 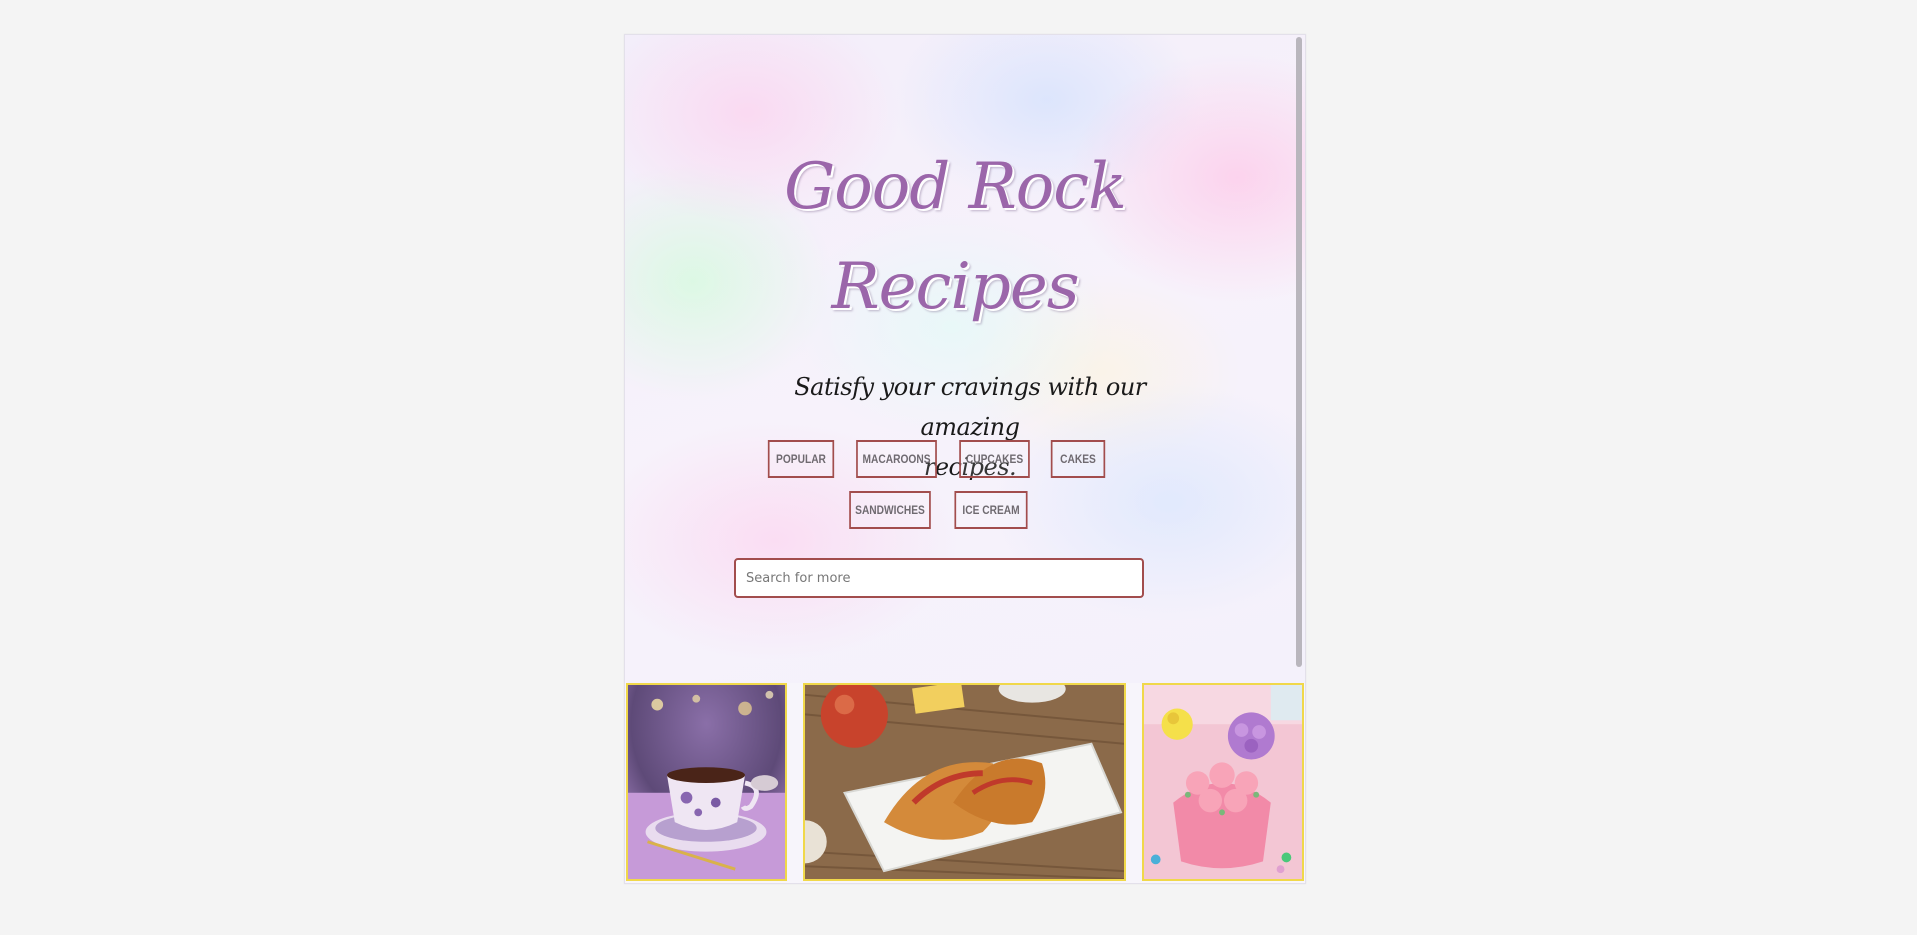 What do you see at coordinates (991, 510) in the screenshot?
I see `category-button-ice-cream: ICE CREAM` at bounding box center [991, 510].